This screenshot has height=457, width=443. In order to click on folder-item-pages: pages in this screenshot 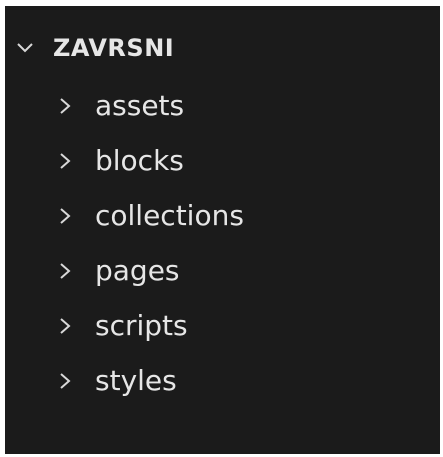, I will do `click(149, 270)`.